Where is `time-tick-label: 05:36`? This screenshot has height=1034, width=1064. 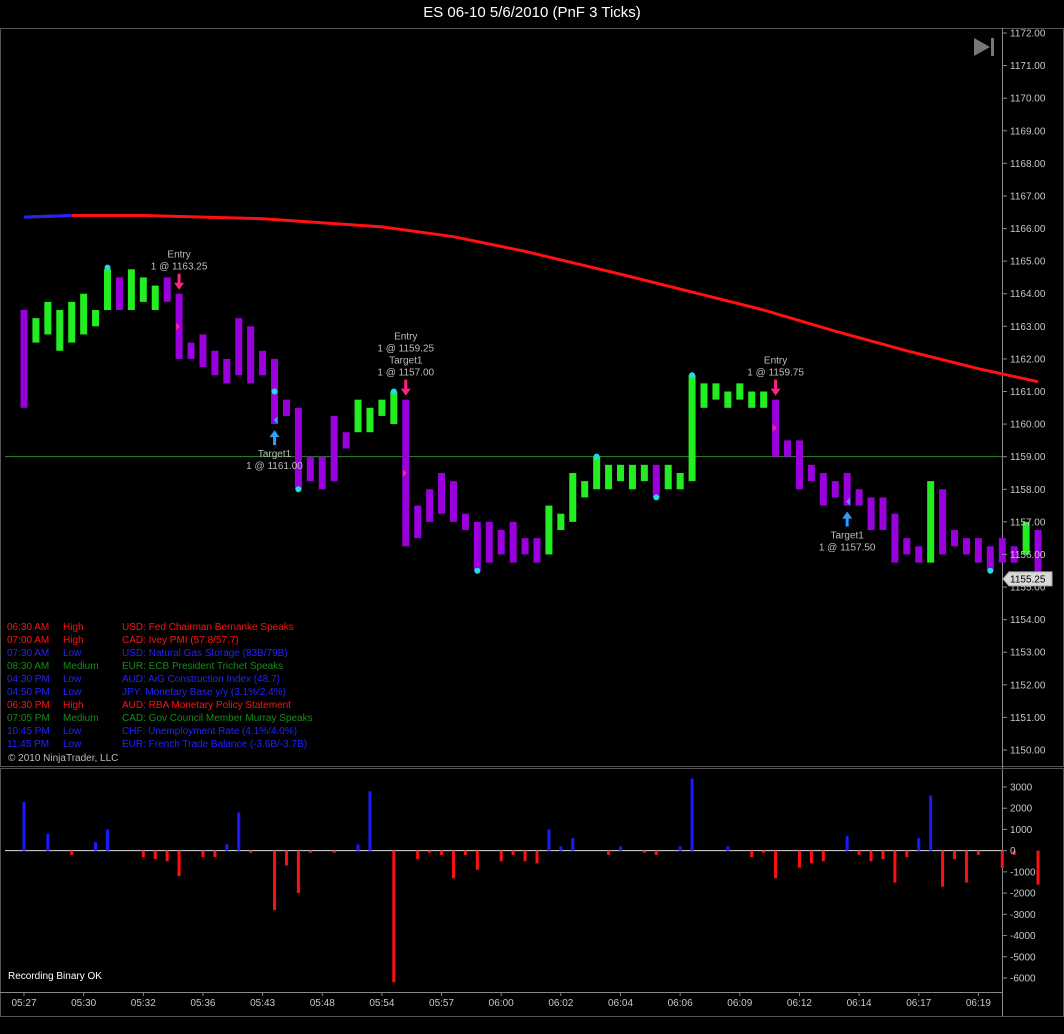 time-tick-label: 05:36 is located at coordinates (202, 1003).